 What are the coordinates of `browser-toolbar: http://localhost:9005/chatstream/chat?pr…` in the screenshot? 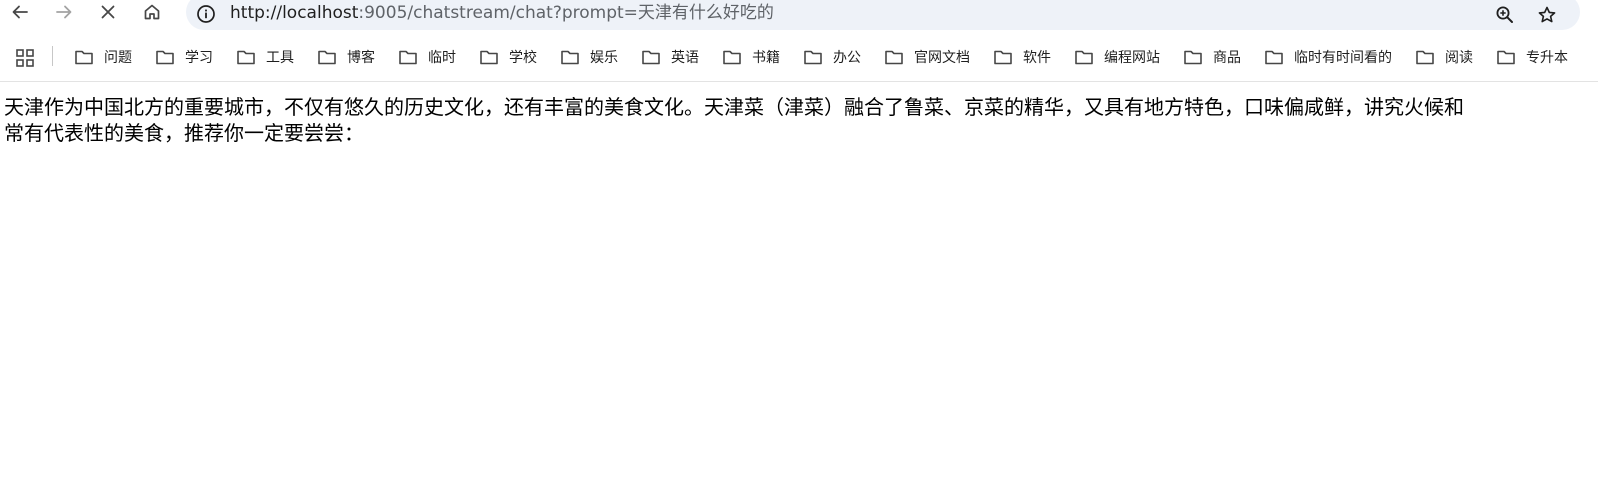 It's located at (799, 17).